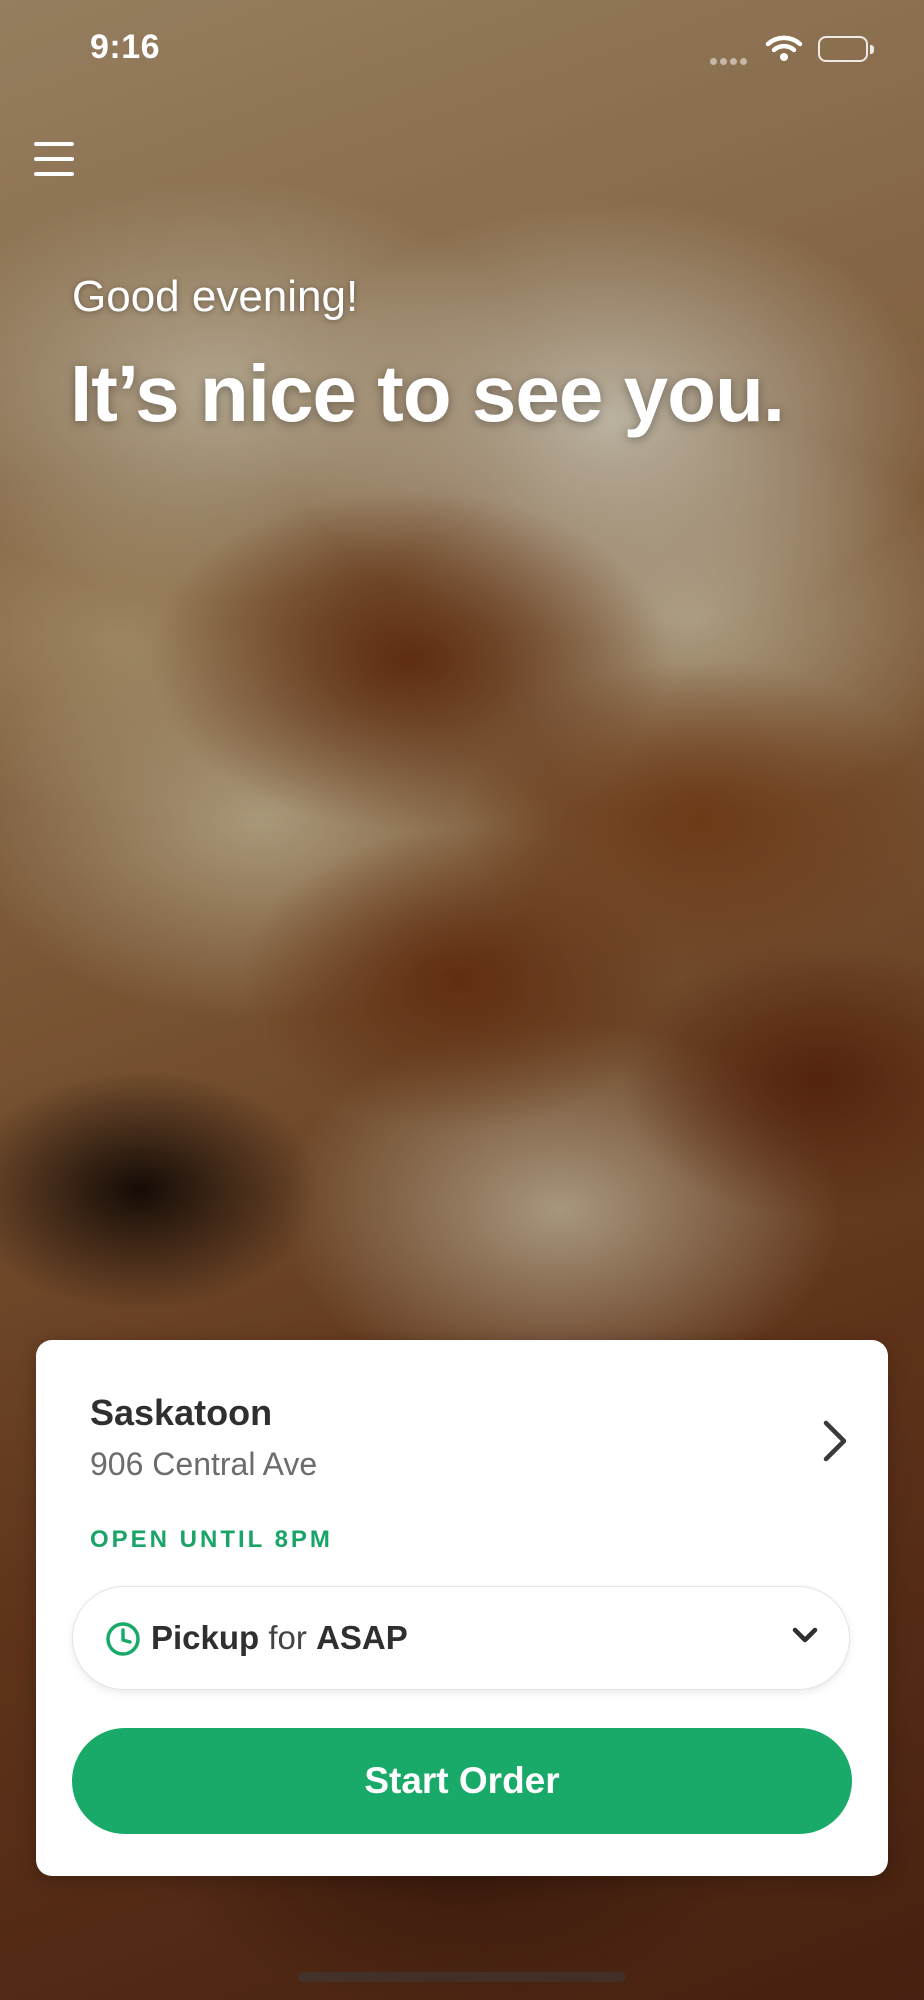 This screenshot has height=2000, width=924. What do you see at coordinates (215, 296) in the screenshot?
I see `greeting-text: Good evening!` at bounding box center [215, 296].